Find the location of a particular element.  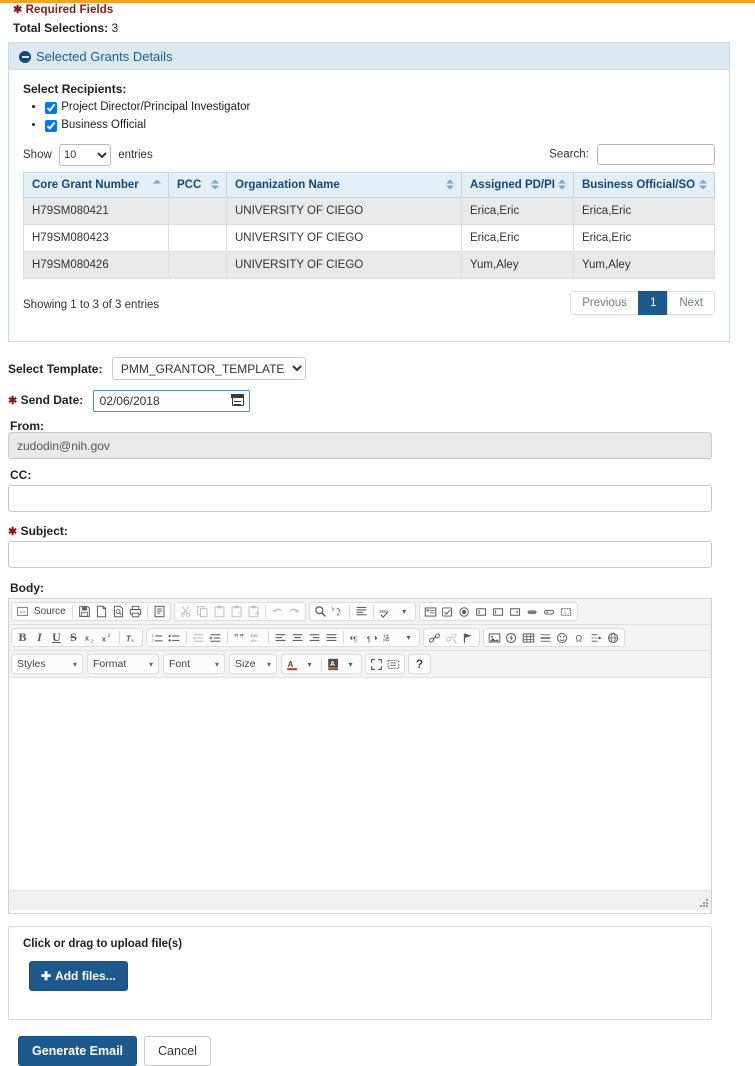

pagination-previous: Previous is located at coordinates (604, 303).